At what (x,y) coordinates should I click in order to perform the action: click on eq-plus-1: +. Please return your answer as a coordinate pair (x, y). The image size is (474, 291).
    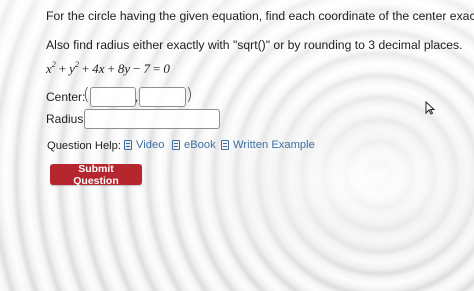
    Looking at the image, I should click on (62, 68).